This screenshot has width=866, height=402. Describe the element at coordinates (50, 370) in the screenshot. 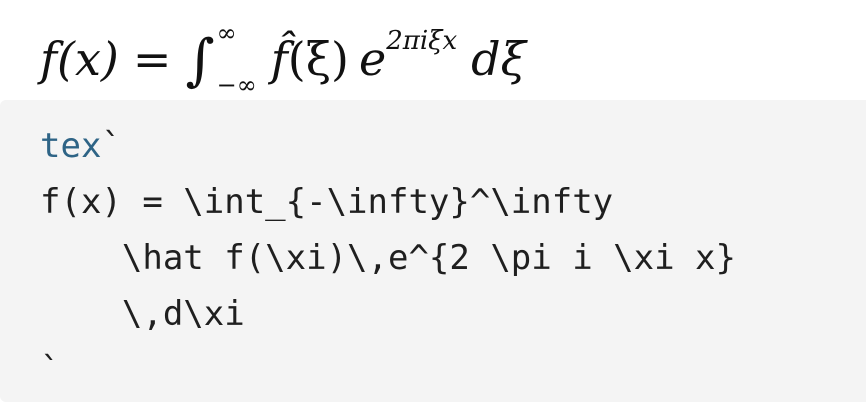

I see `code-close-fence: `` at that location.